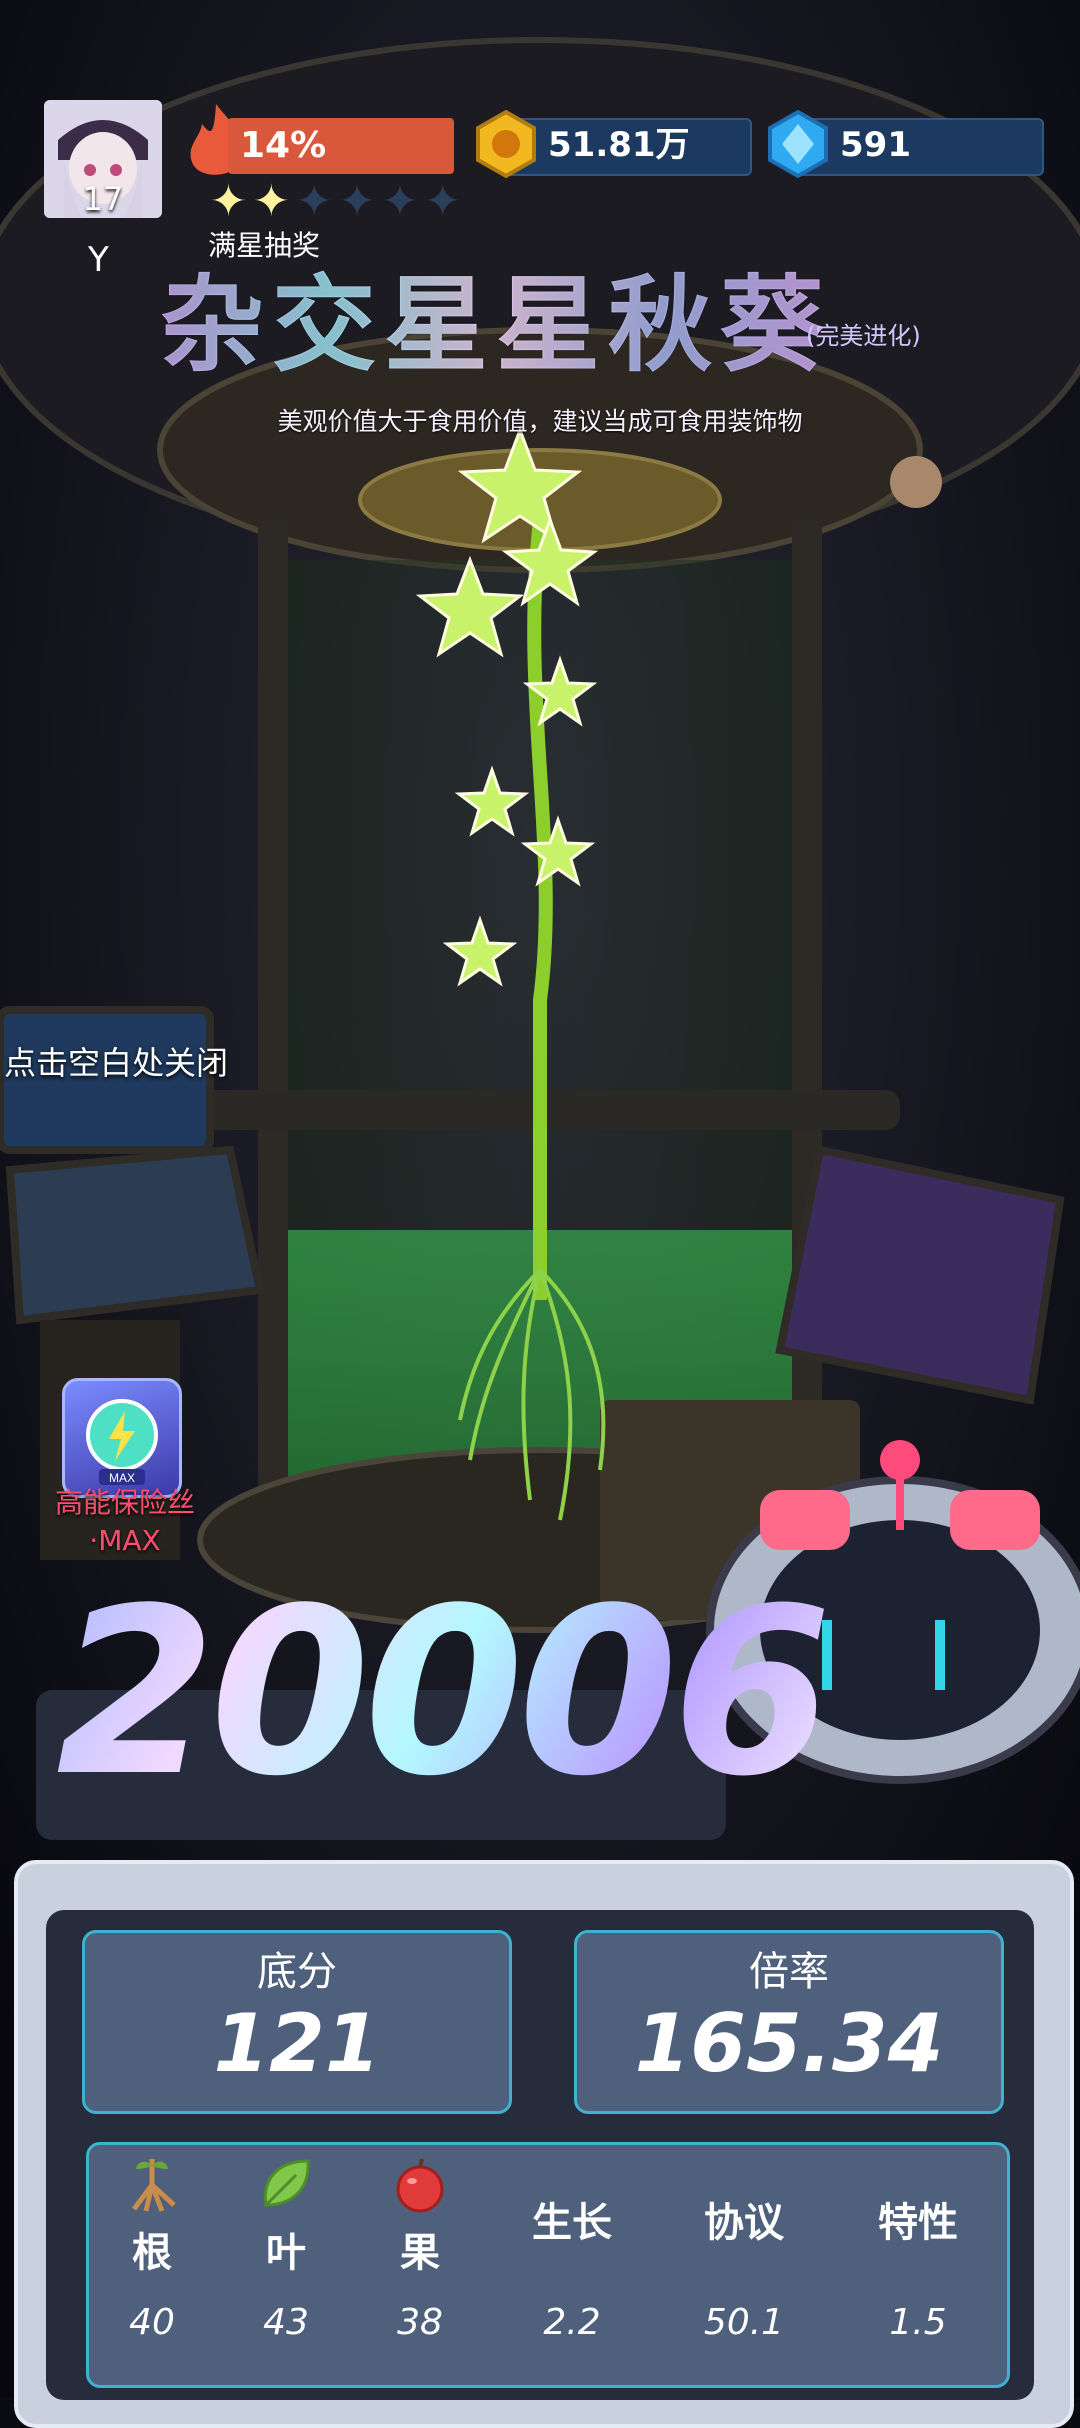 This screenshot has height=2428, width=1080. What do you see at coordinates (297, 2043) in the screenshot?
I see `base-score-value: 121` at bounding box center [297, 2043].